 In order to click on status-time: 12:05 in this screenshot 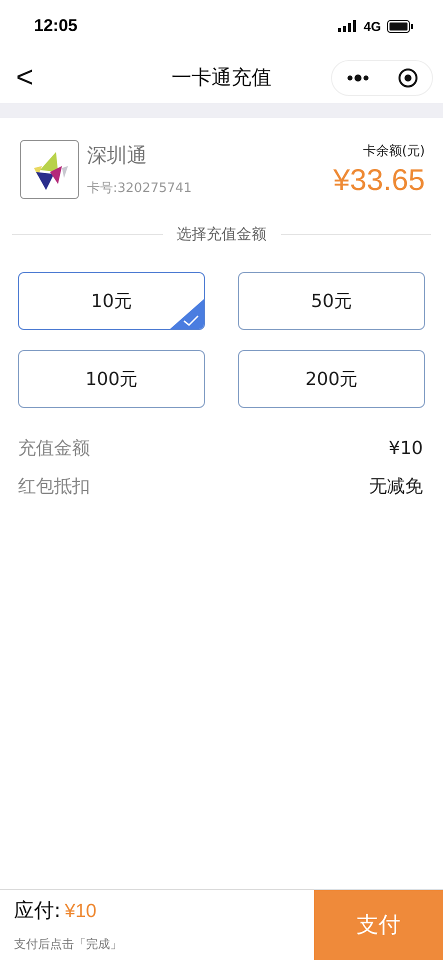, I will do `click(56, 26)`.